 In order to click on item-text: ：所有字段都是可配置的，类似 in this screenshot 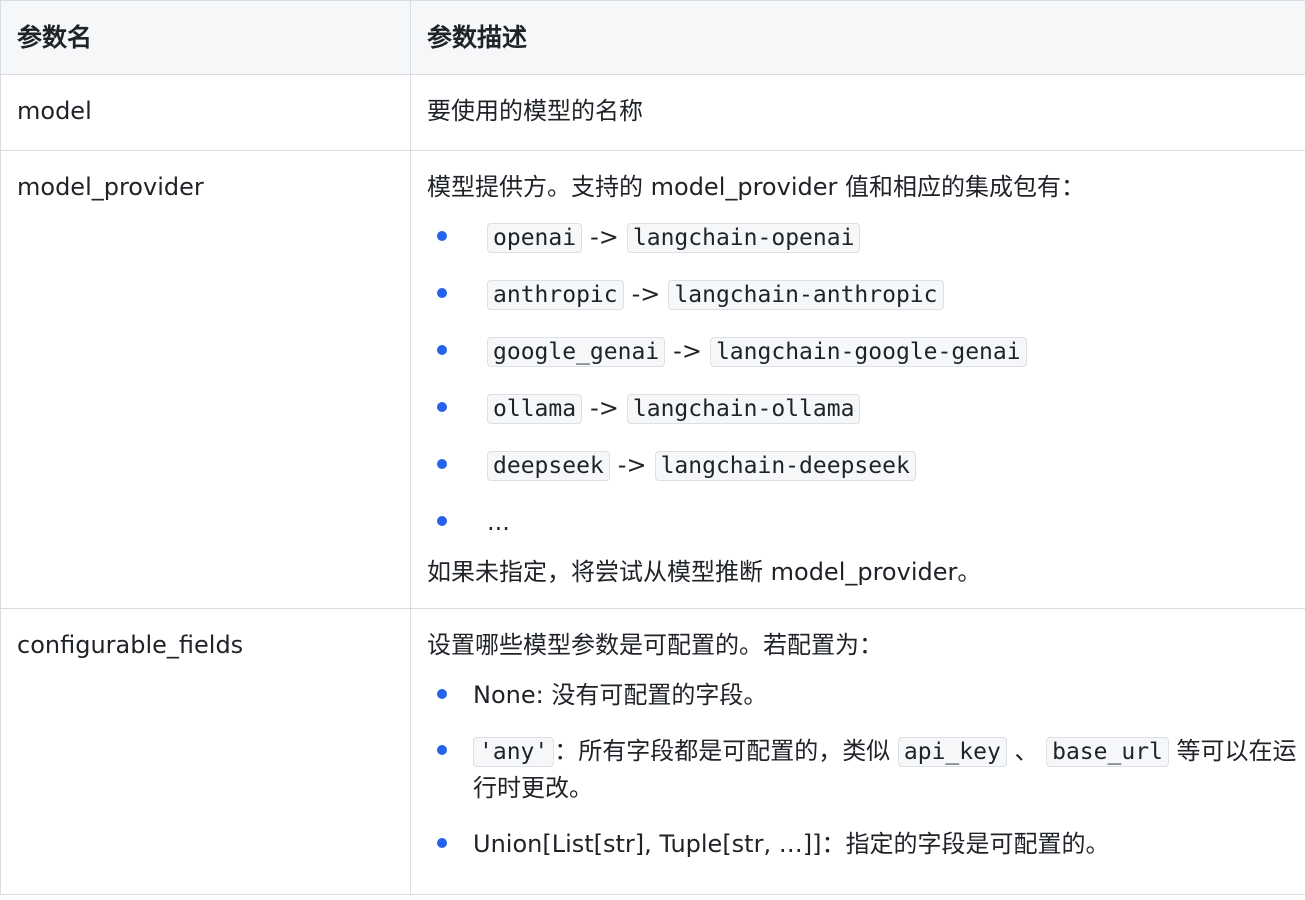, I will do `click(722, 751)`.